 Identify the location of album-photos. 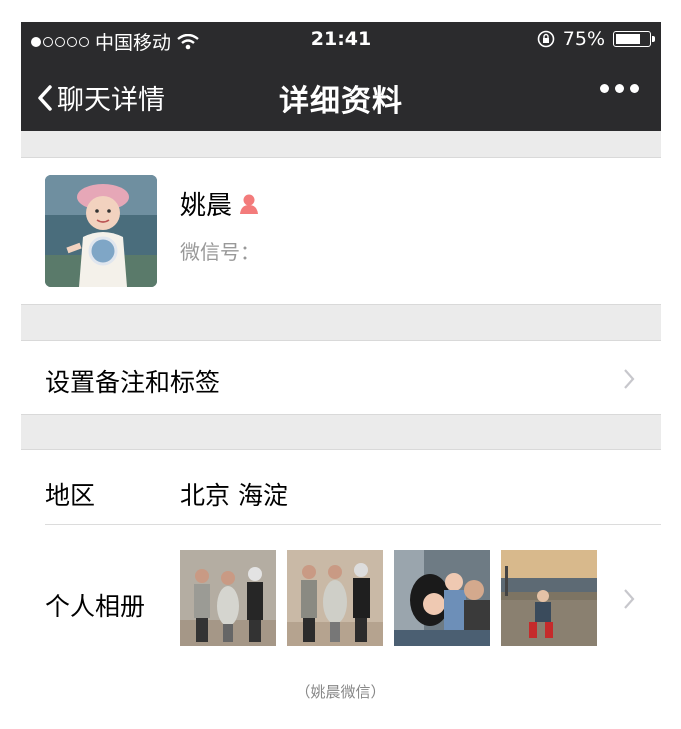
(388, 598).